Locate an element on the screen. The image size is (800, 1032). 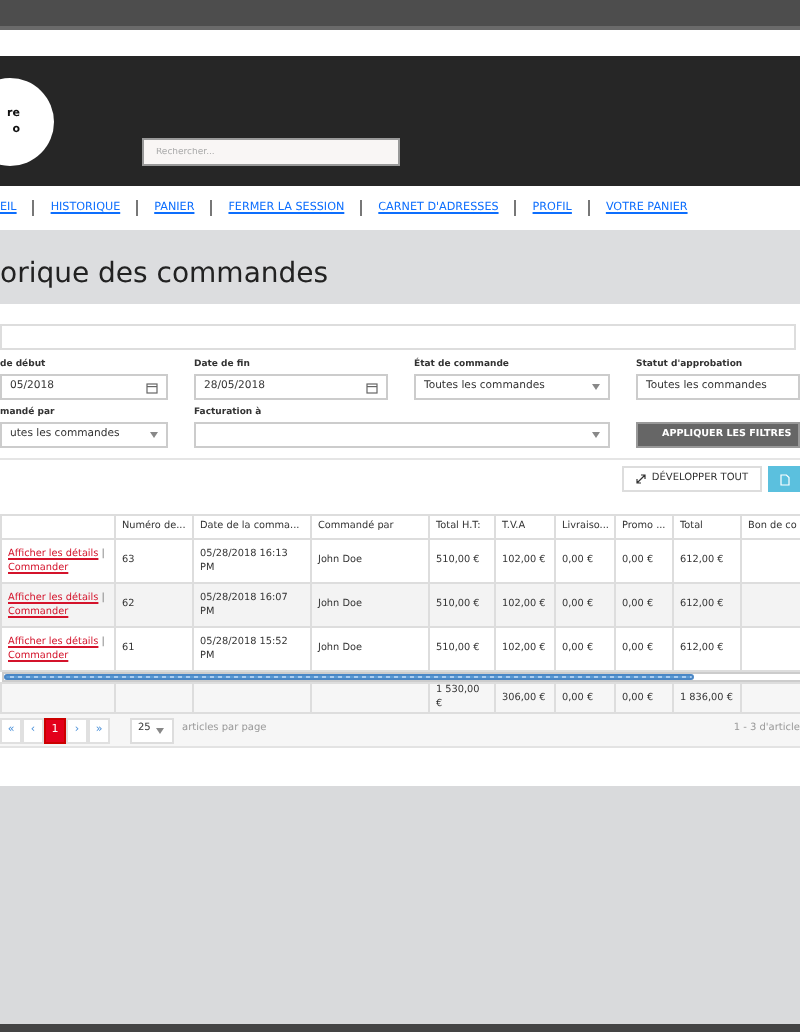
document-icon is located at coordinates (784, 479).